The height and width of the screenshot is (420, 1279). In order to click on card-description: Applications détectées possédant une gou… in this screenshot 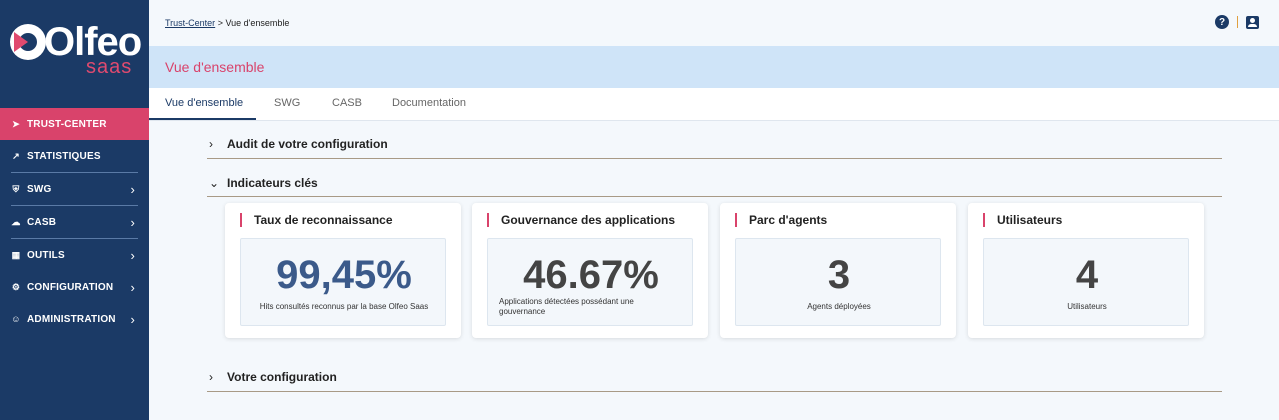, I will do `click(566, 306)`.